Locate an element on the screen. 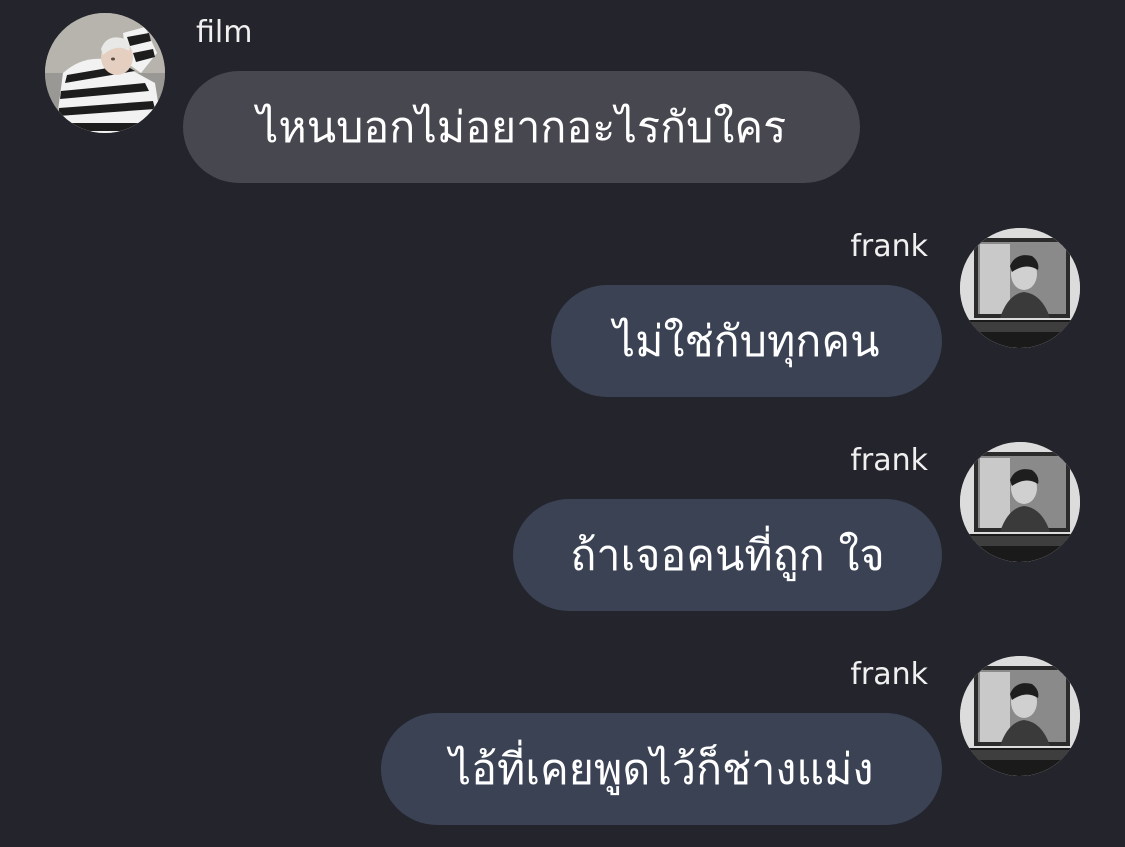 Image resolution: width=1125 pixels, height=847 pixels. sender-name-film: film is located at coordinates (224, 32).